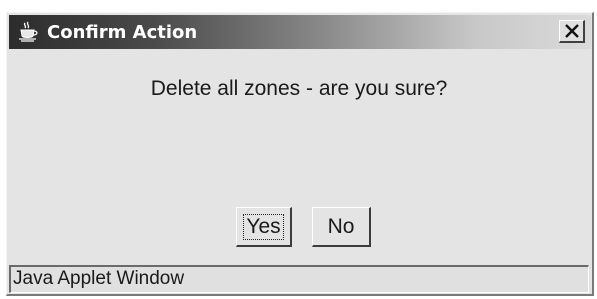 This screenshot has height=299, width=597. Describe the element at coordinates (28, 32) in the screenshot. I see `java-coffee-cup-icon` at that location.